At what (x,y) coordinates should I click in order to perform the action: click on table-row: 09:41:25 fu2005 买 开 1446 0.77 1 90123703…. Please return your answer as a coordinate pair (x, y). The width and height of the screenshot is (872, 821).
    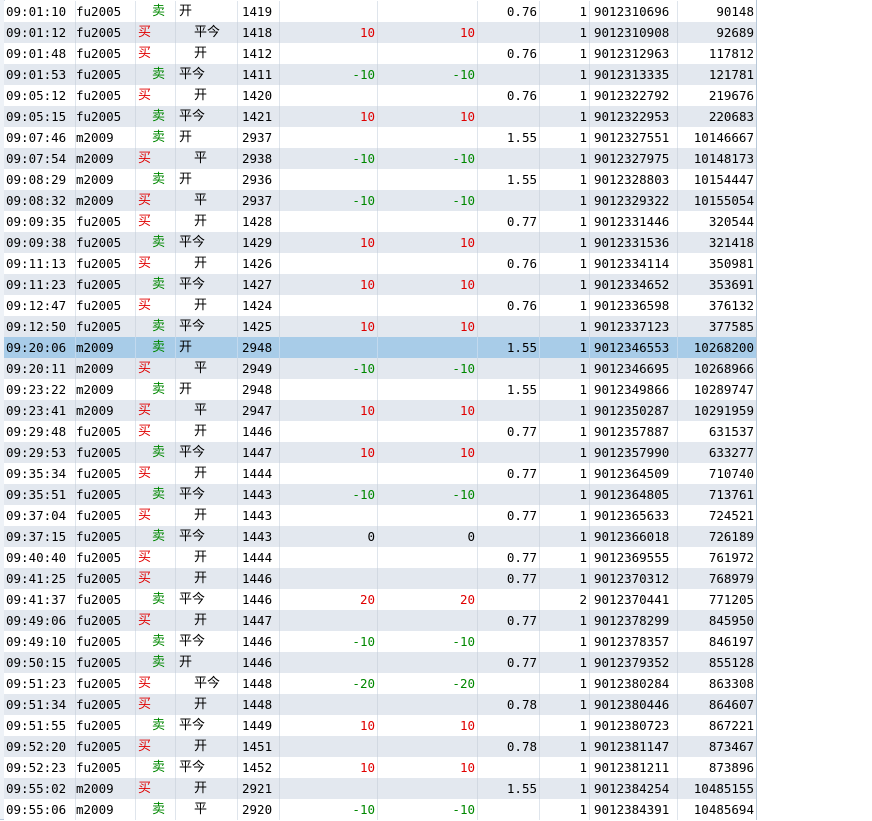
    Looking at the image, I should click on (380, 578).